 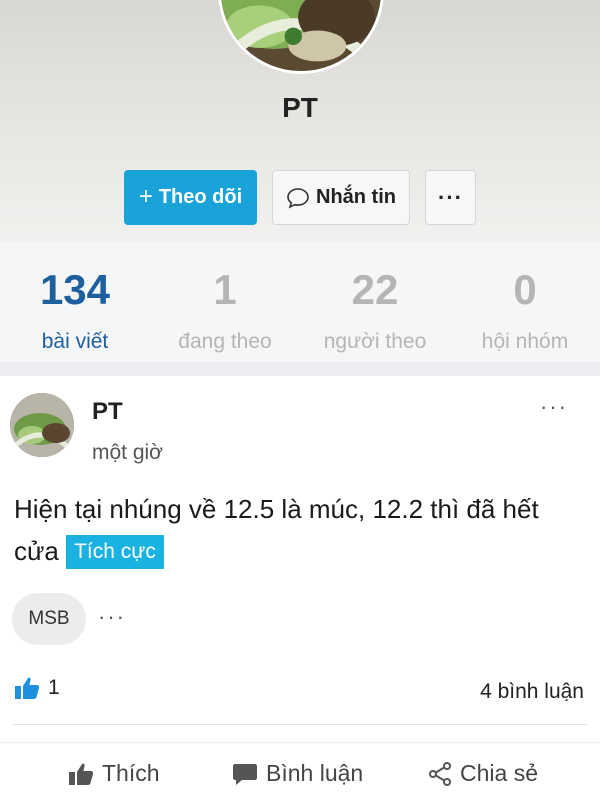 I want to click on more-options-button: ···, so click(x=450, y=197).